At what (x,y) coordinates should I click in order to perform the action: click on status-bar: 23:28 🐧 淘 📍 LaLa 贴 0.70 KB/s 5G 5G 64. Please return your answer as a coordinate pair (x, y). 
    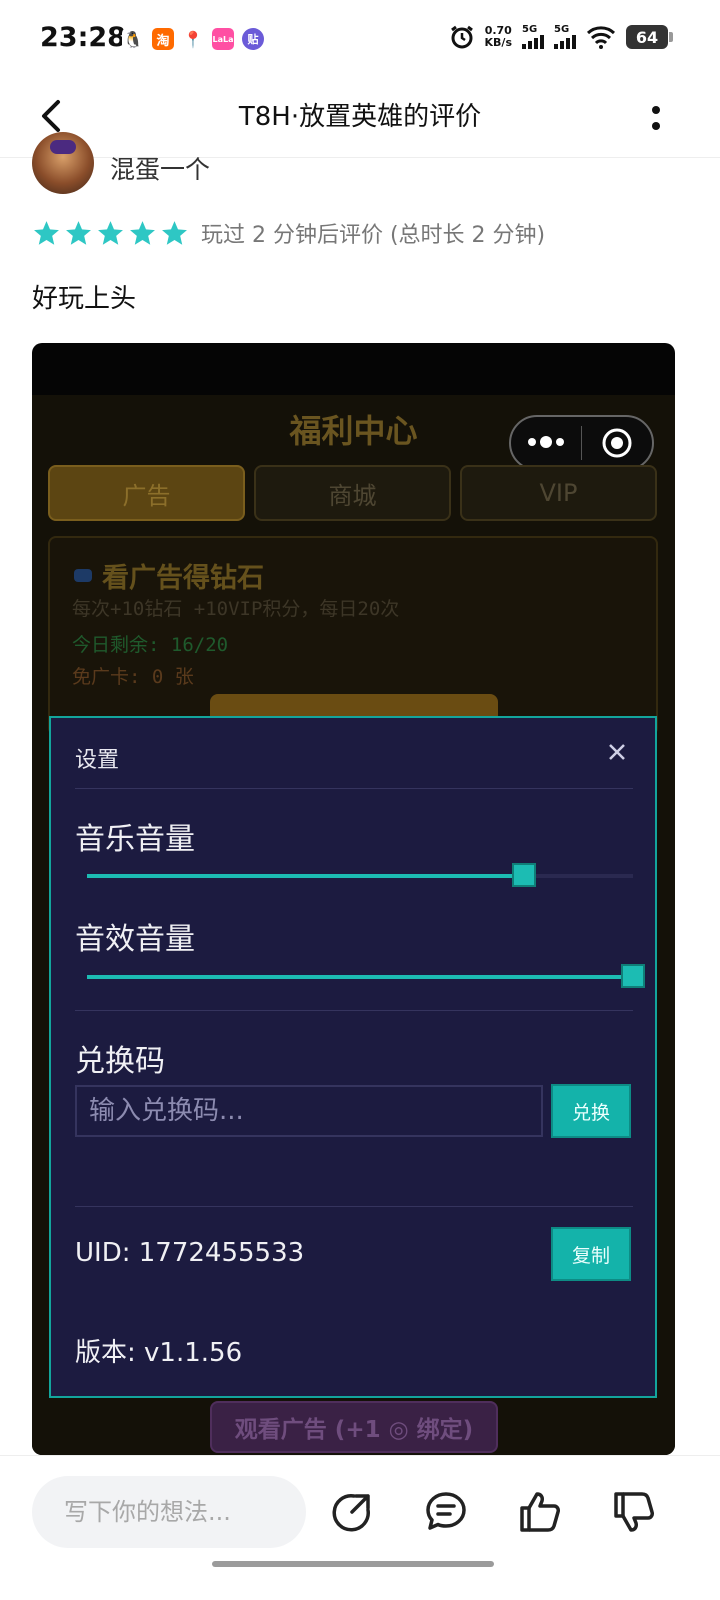
    Looking at the image, I should click on (360, 40).